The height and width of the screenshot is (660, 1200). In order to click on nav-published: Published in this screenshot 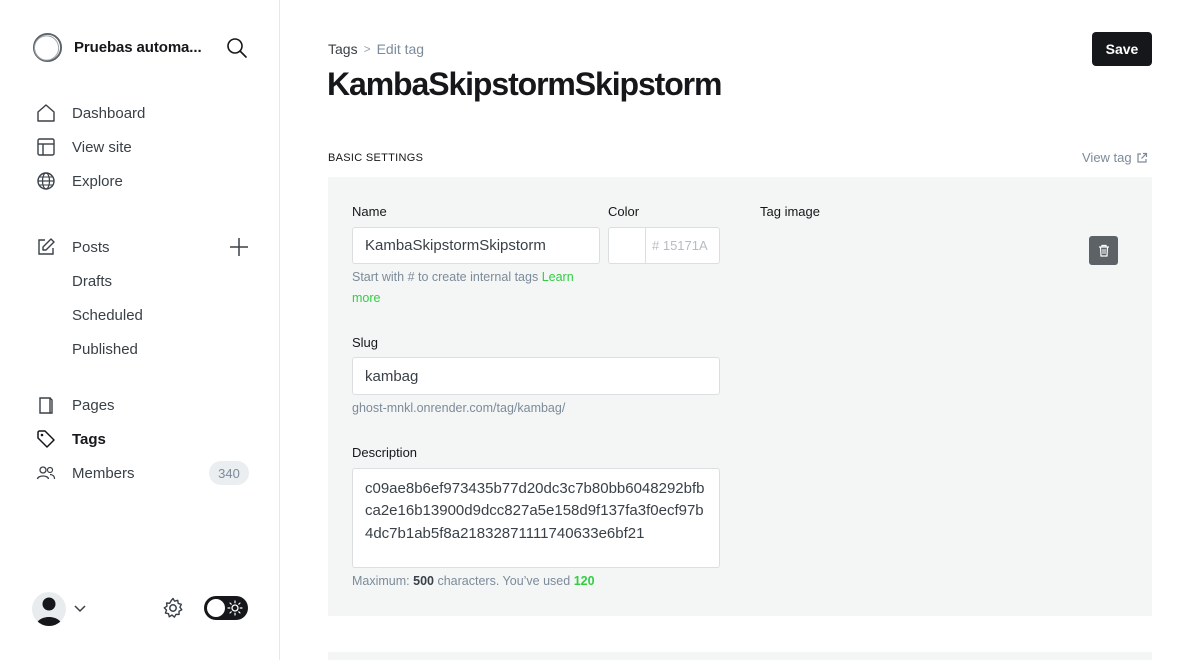, I will do `click(105, 349)`.